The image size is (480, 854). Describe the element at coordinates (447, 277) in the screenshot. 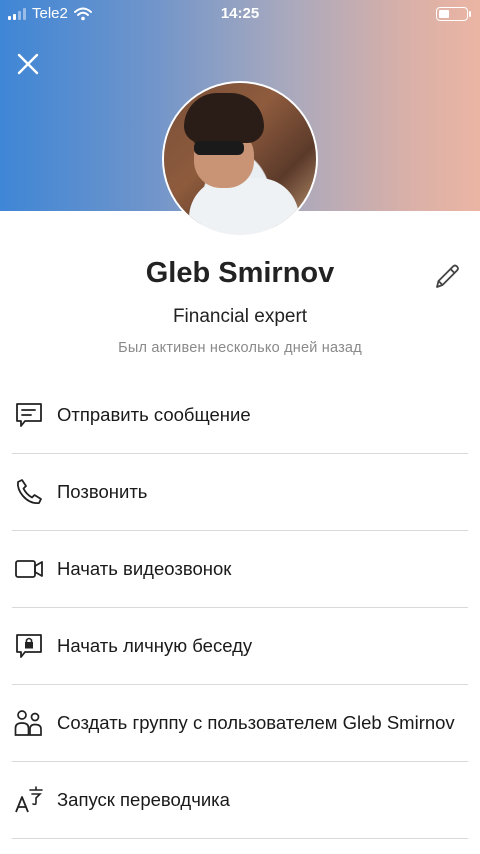

I see `pencil-edit-icon` at that location.